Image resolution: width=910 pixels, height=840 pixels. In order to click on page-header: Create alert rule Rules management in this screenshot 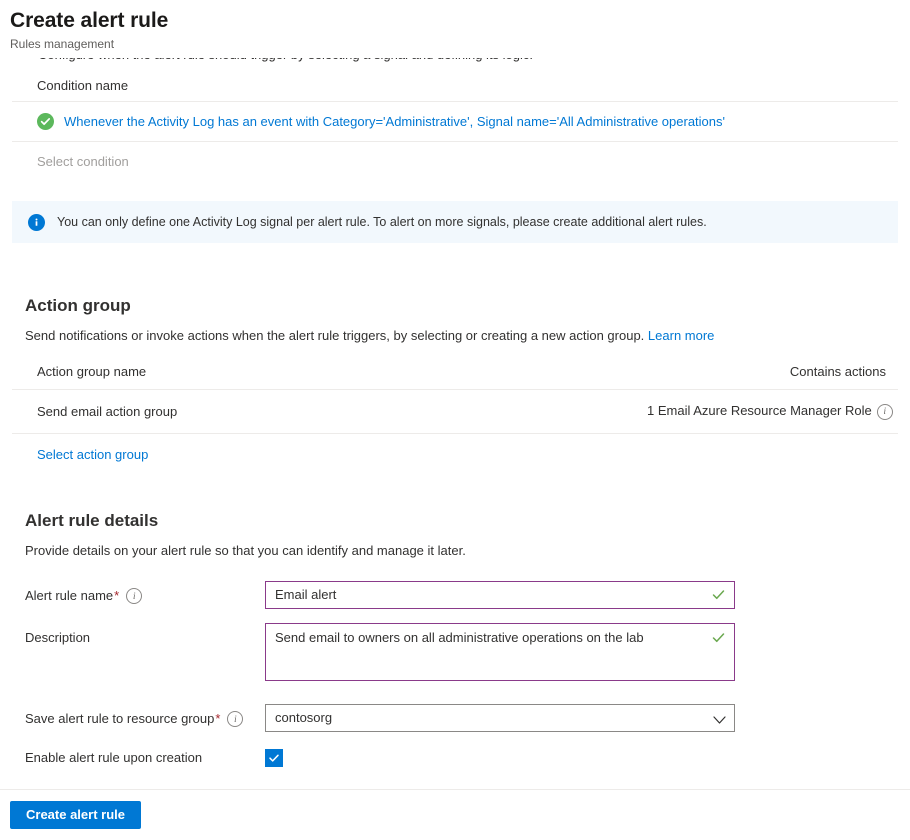, I will do `click(455, 26)`.